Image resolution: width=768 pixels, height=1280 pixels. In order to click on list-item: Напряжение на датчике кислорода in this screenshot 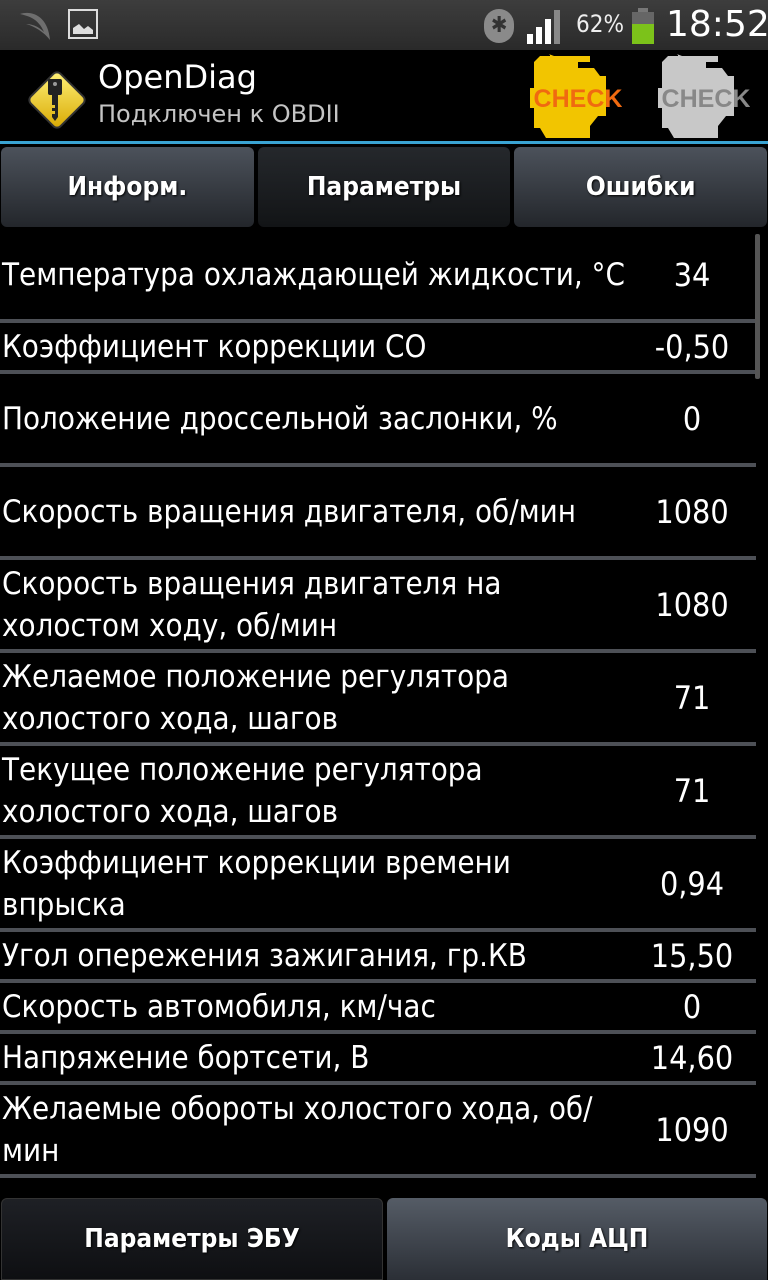, I will do `click(378, 1189)`.